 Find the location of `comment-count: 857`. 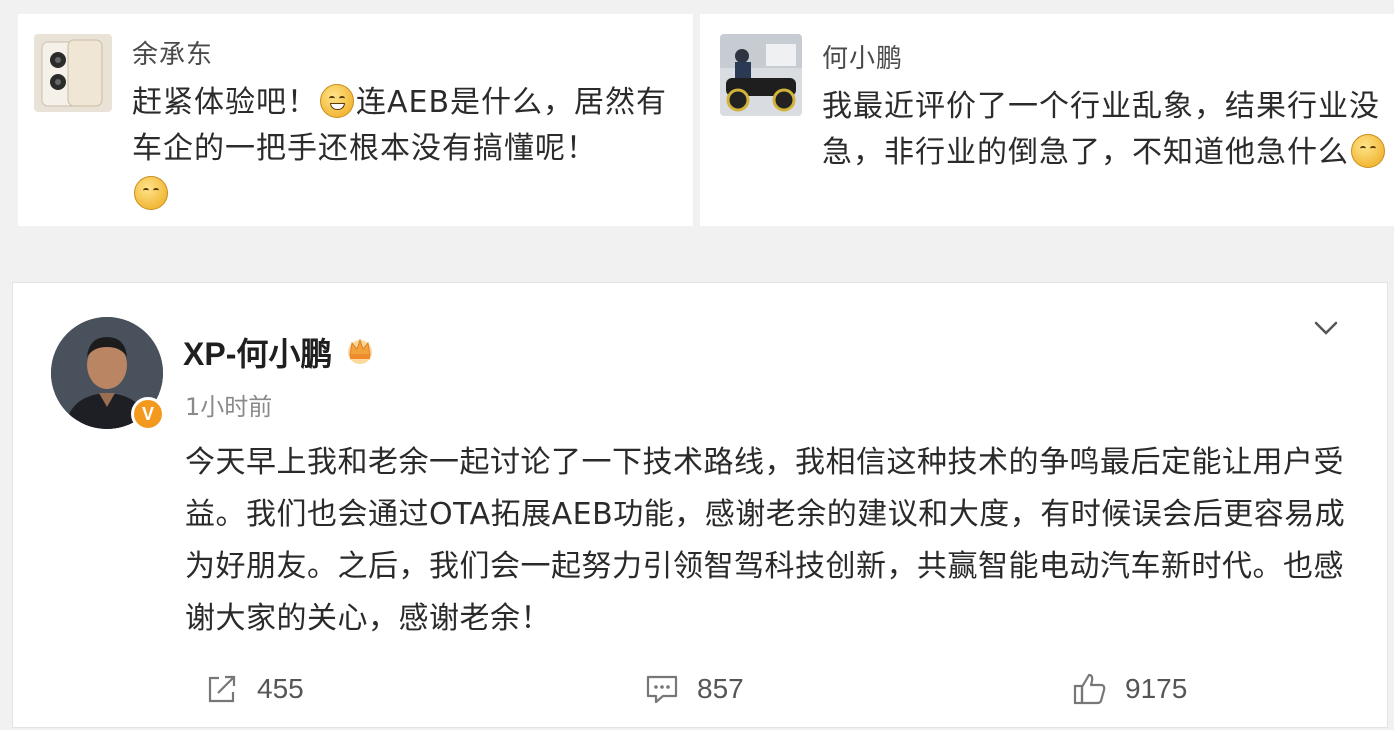

comment-count: 857 is located at coordinates (720, 688).